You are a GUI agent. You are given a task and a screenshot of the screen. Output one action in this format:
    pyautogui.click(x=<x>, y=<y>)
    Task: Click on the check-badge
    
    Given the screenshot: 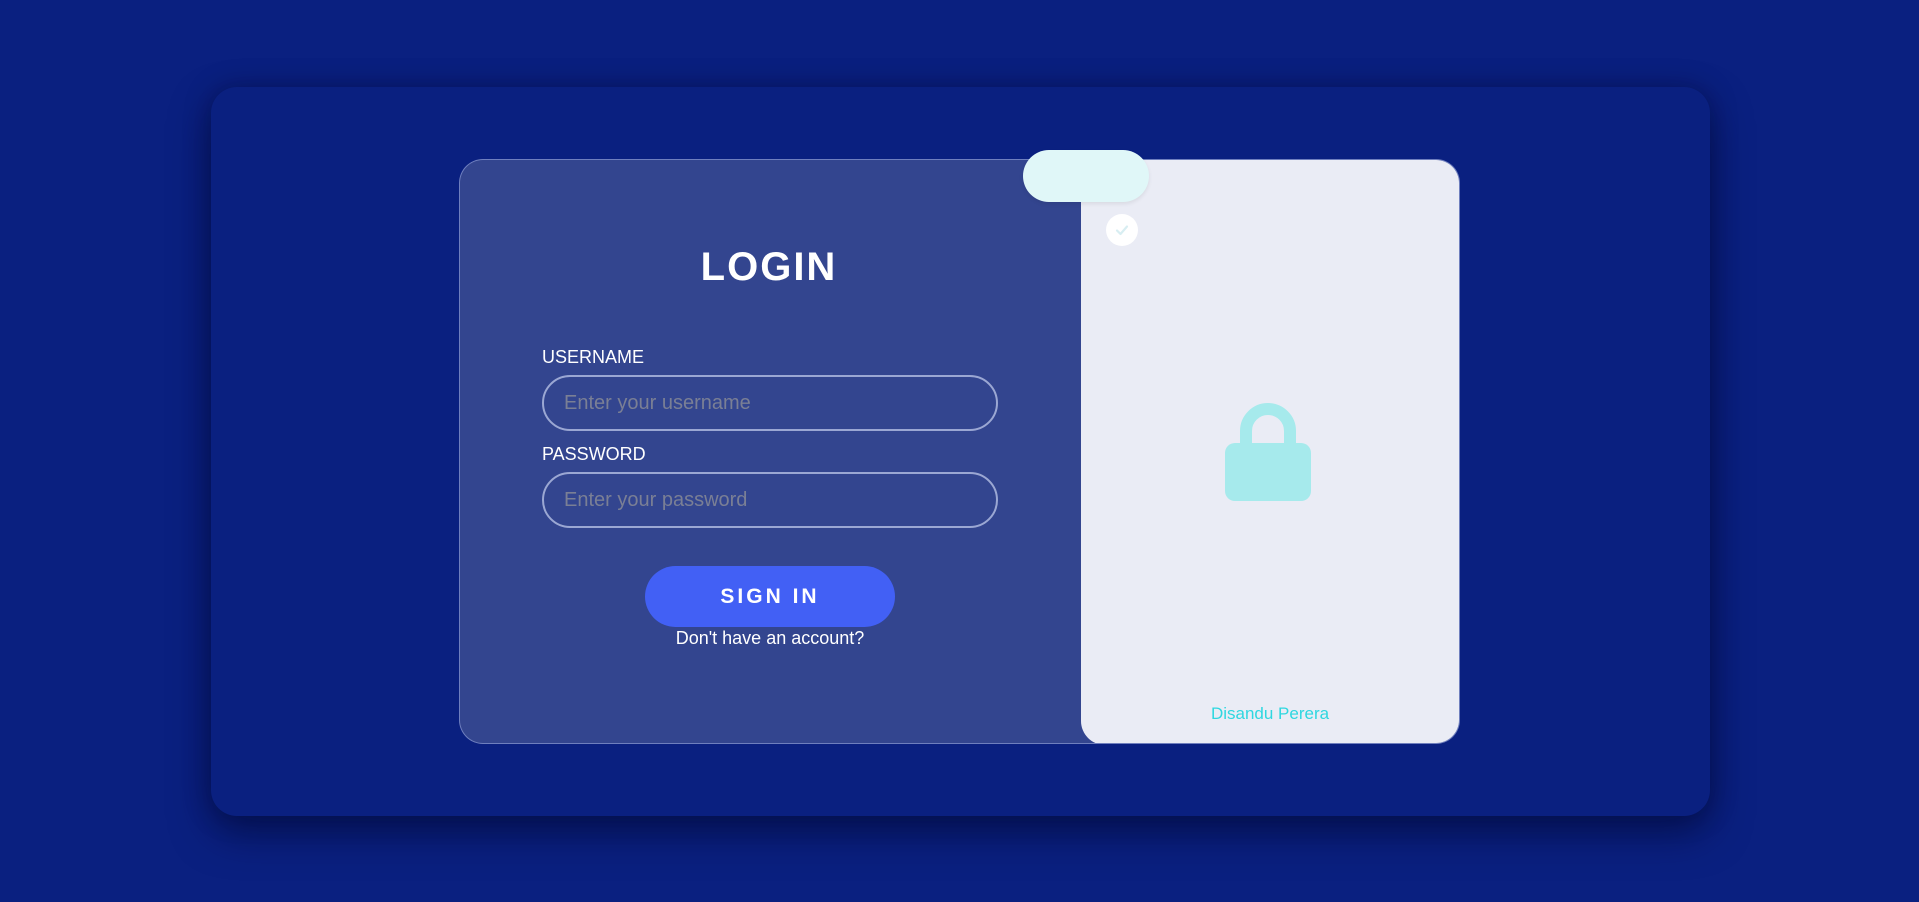 What is the action you would take?
    pyautogui.click(x=1122, y=230)
    